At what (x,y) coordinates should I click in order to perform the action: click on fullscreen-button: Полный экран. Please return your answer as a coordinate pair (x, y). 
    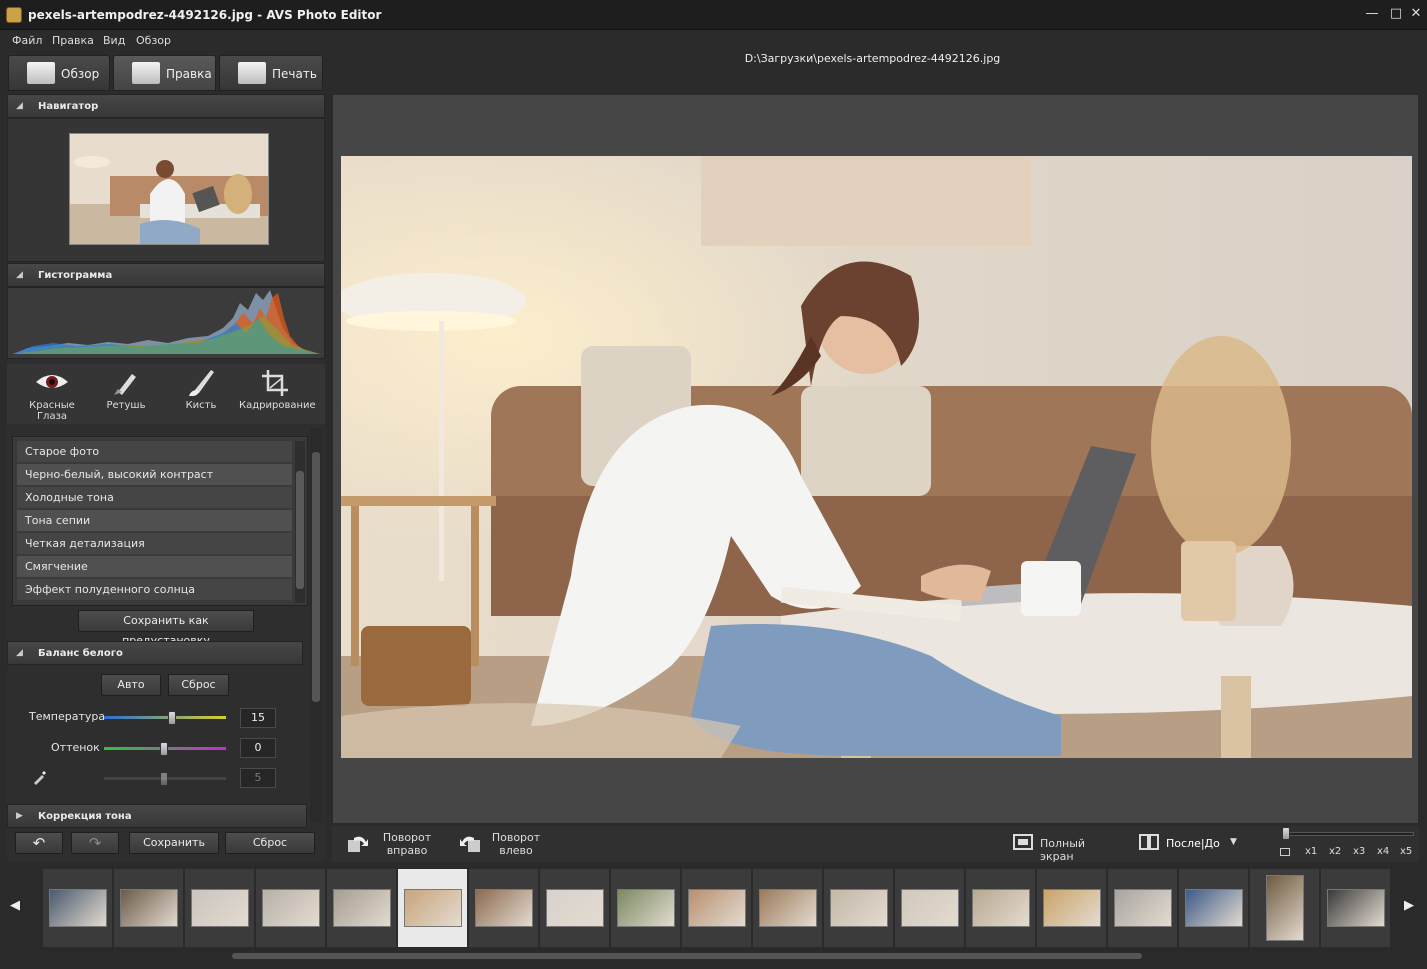
    Looking at the image, I should click on (1064, 847).